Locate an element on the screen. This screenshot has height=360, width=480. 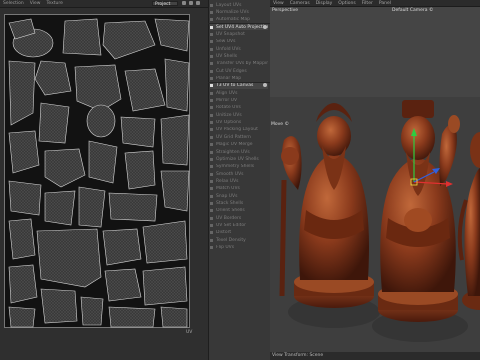
uv-tool-label: UV Packing Layout is located at coordinates (237, 130).